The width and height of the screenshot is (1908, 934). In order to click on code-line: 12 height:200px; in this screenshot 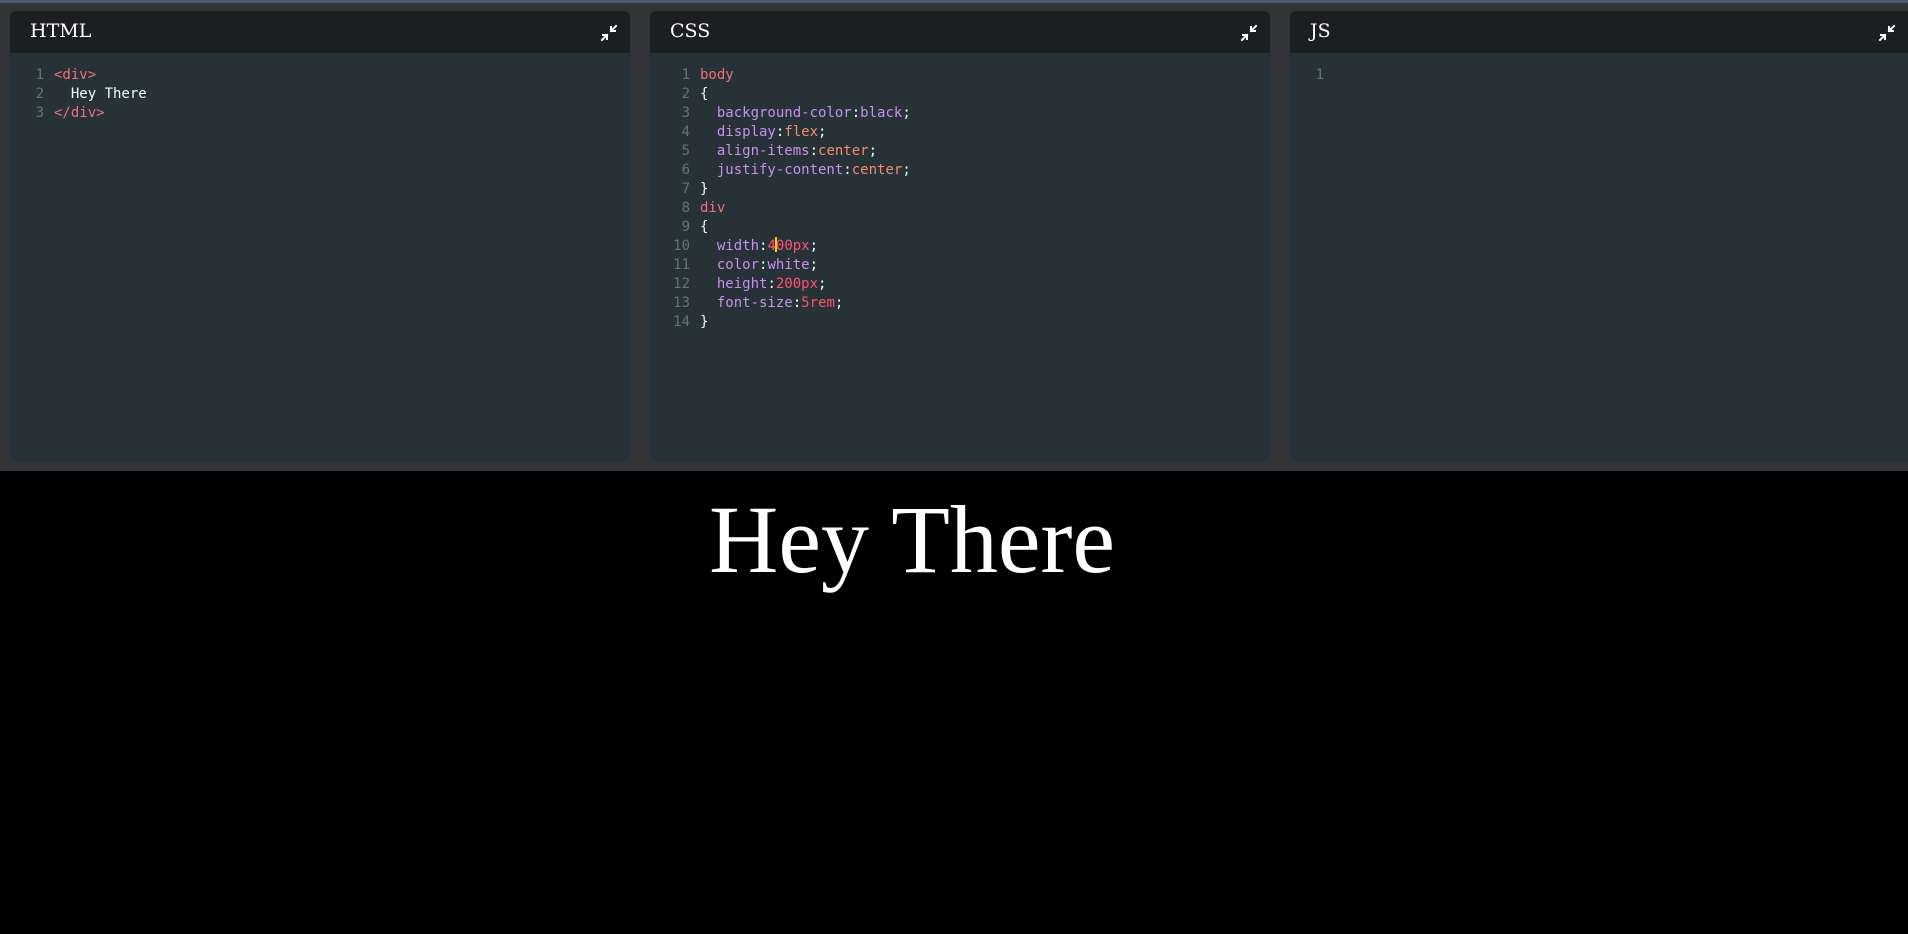, I will do `click(960, 284)`.